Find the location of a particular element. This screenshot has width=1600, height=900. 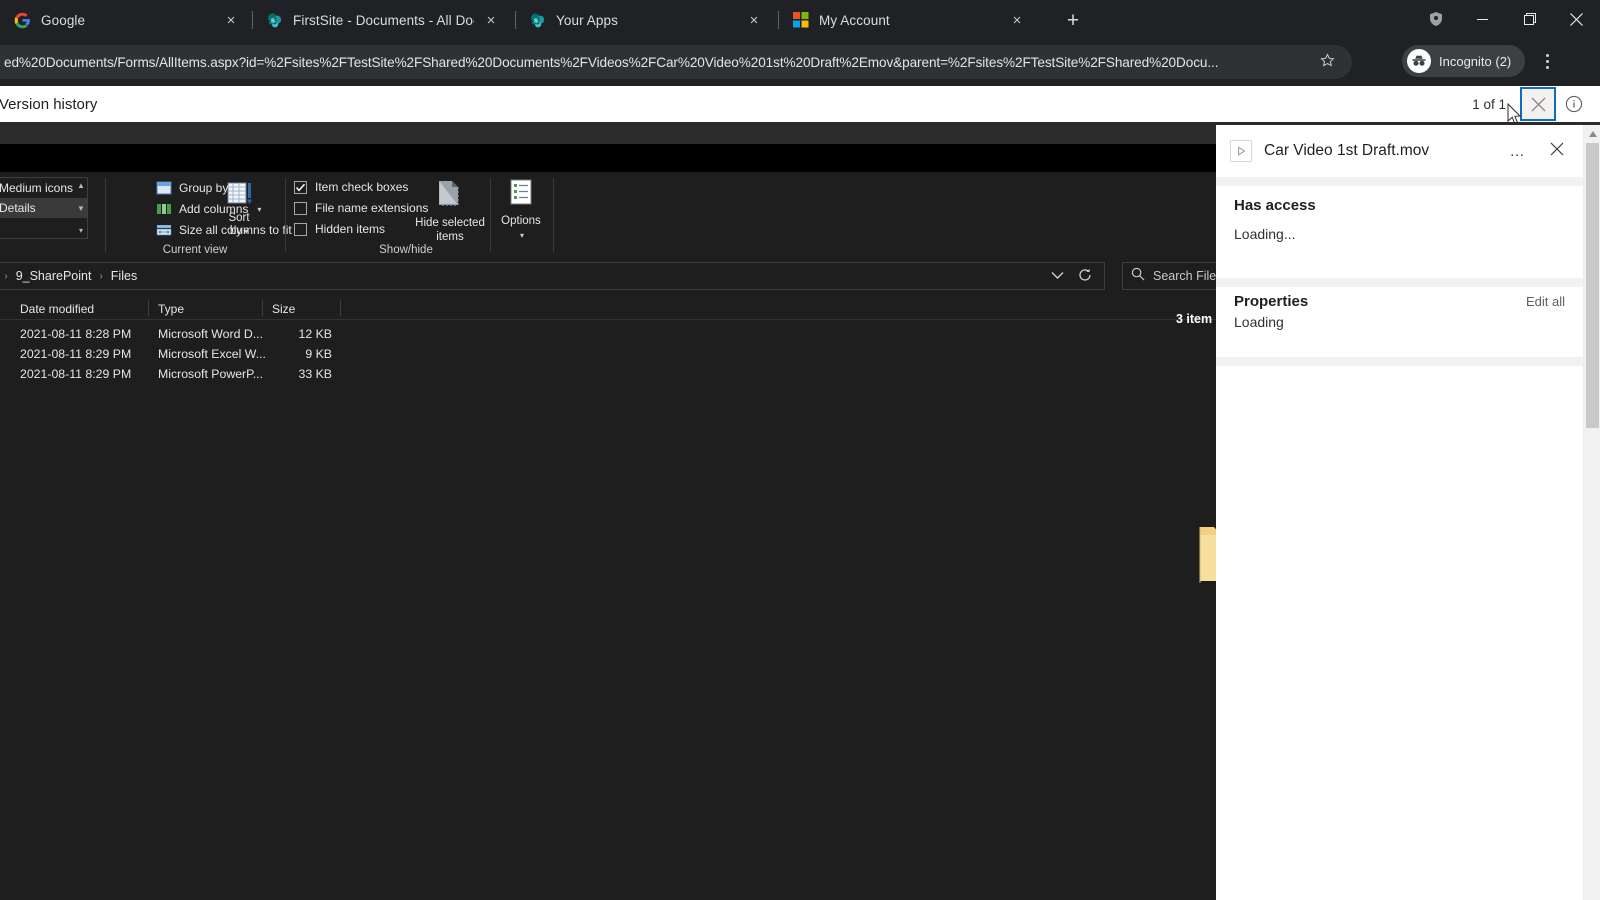

browser-menu-icon is located at coordinates (1547, 61).